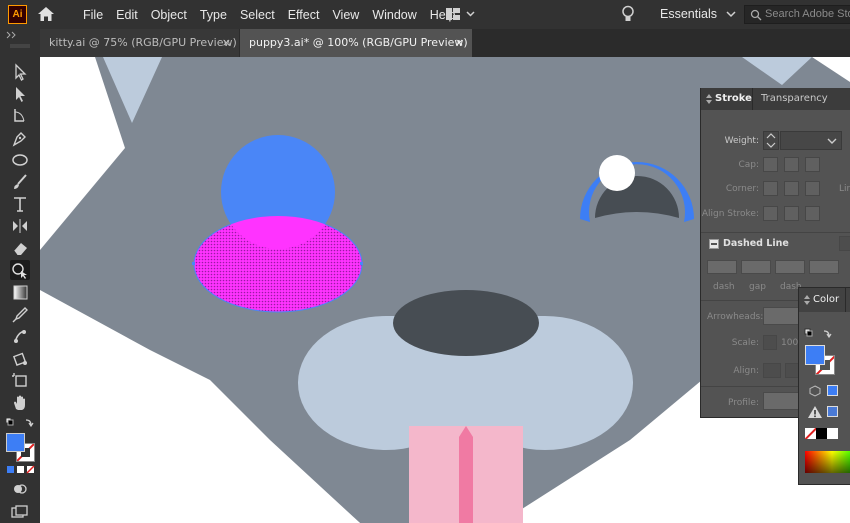 Image resolution: width=850 pixels, height=523 pixels. I want to click on collapse-toolbar-icon, so click(13, 35).